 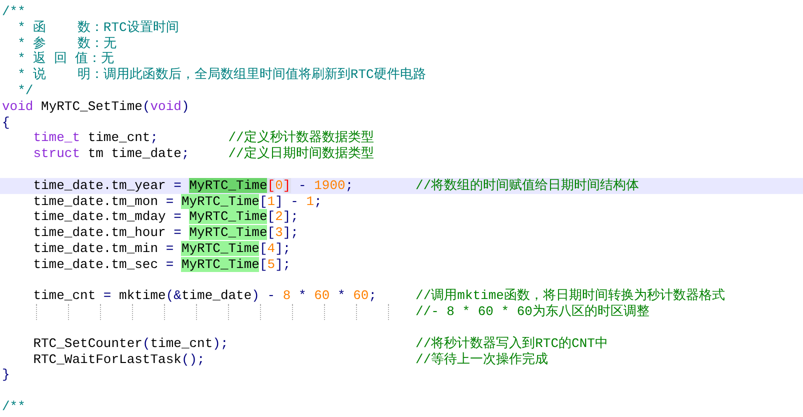 I want to click on code-text: RTC_WaitForLastTask, so click(x=107, y=359).